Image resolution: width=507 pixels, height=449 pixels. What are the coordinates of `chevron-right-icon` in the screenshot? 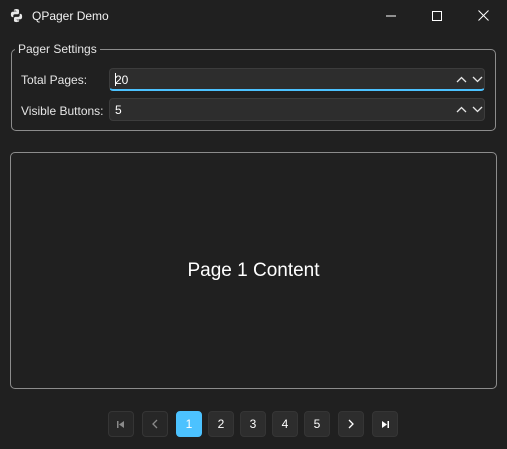 It's located at (351, 424).